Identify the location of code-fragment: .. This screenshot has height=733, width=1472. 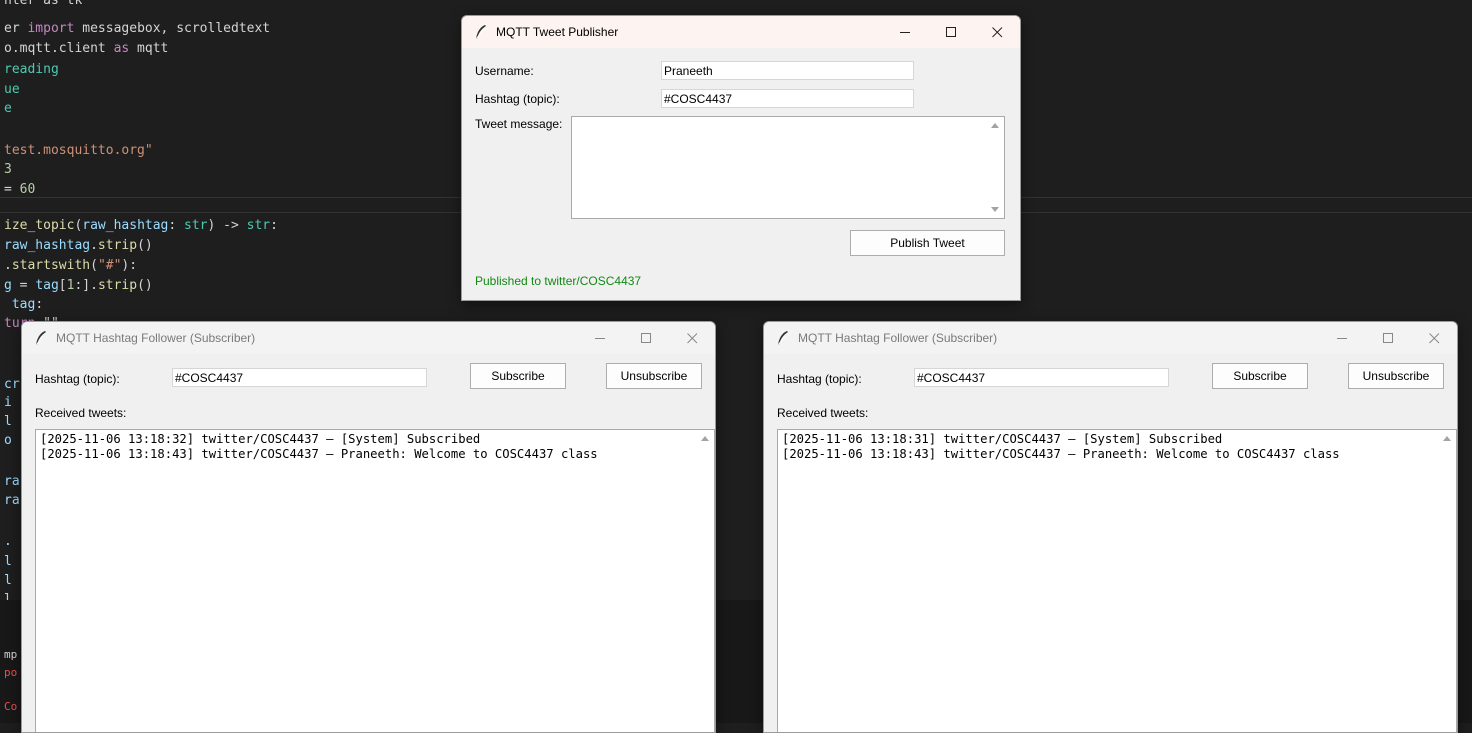
(8, 541).